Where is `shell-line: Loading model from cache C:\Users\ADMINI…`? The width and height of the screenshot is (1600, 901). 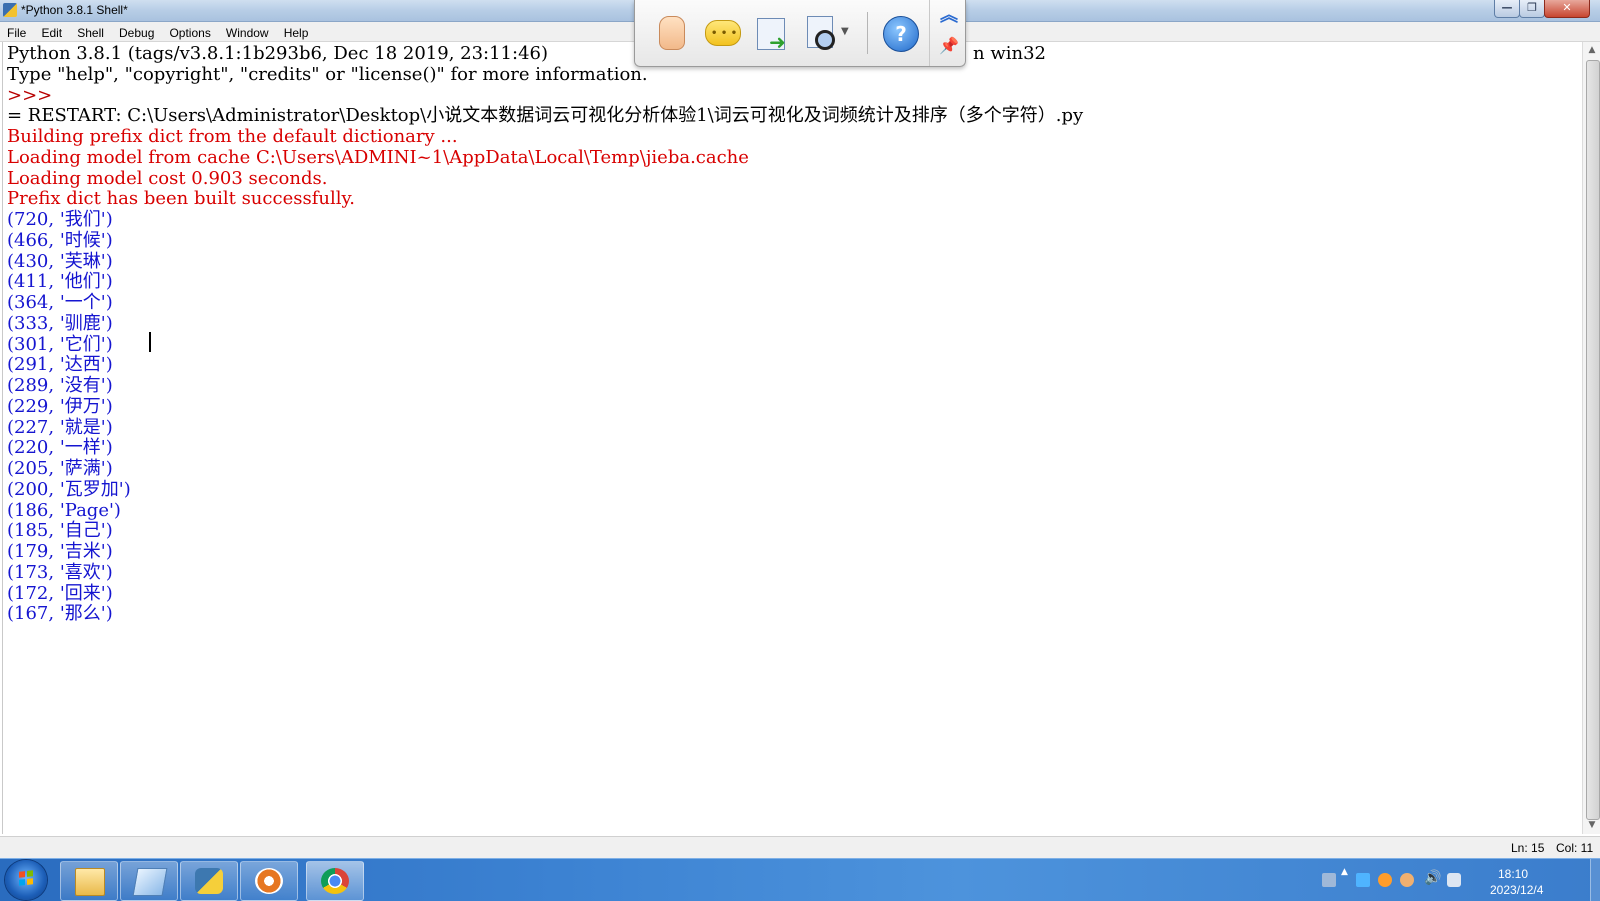 shell-line: Loading model from cache C:\Users\ADMINI… is located at coordinates (378, 157).